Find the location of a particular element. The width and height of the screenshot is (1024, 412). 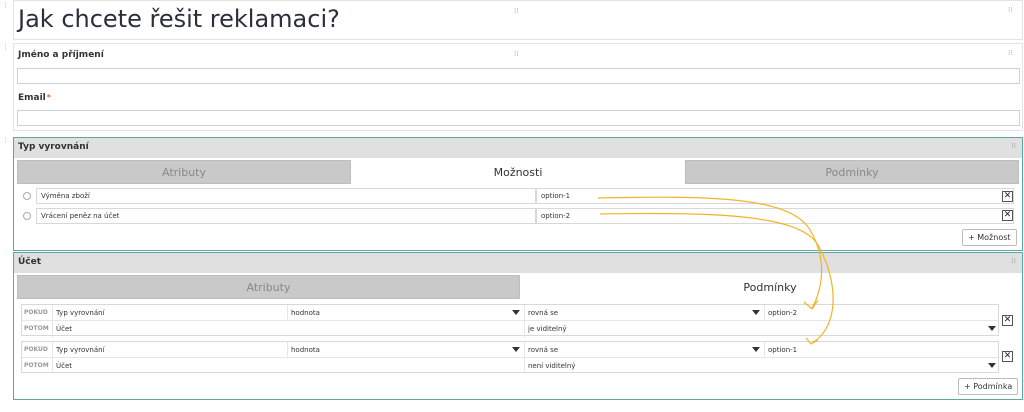

tab-moznosti: Možnosti is located at coordinates (518, 172).